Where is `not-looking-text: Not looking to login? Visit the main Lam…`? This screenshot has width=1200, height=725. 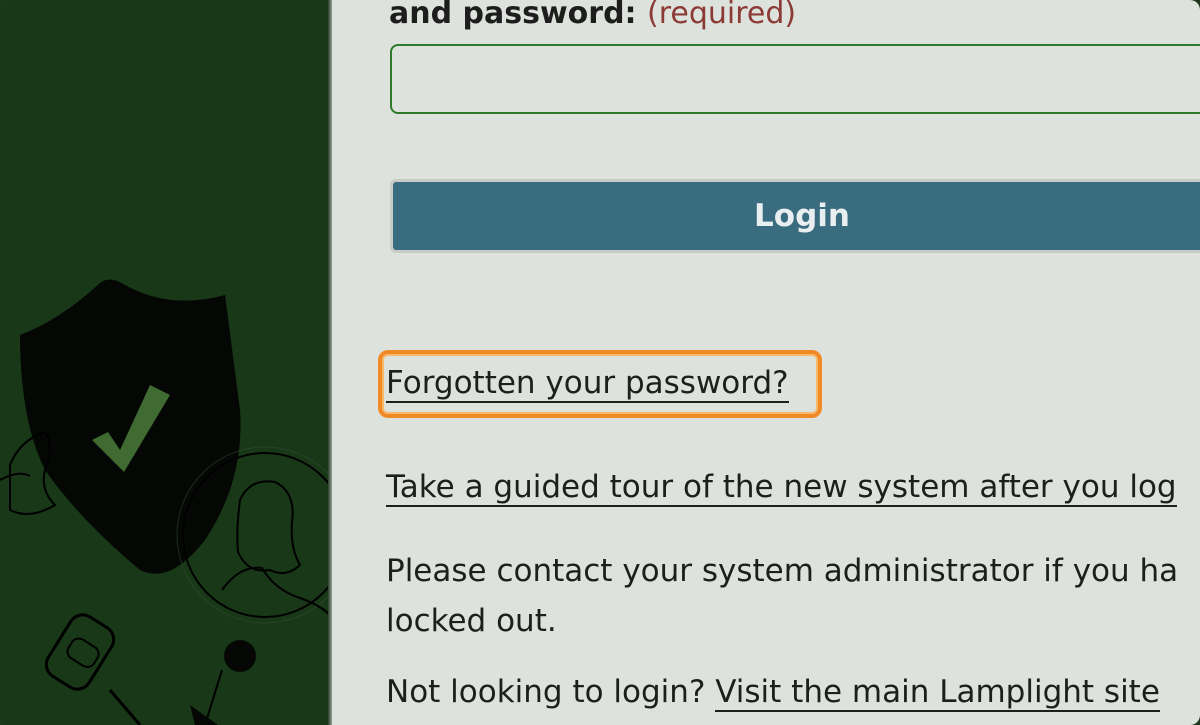 not-looking-text: Not looking to login? Visit the main Lam… is located at coordinates (773, 693).